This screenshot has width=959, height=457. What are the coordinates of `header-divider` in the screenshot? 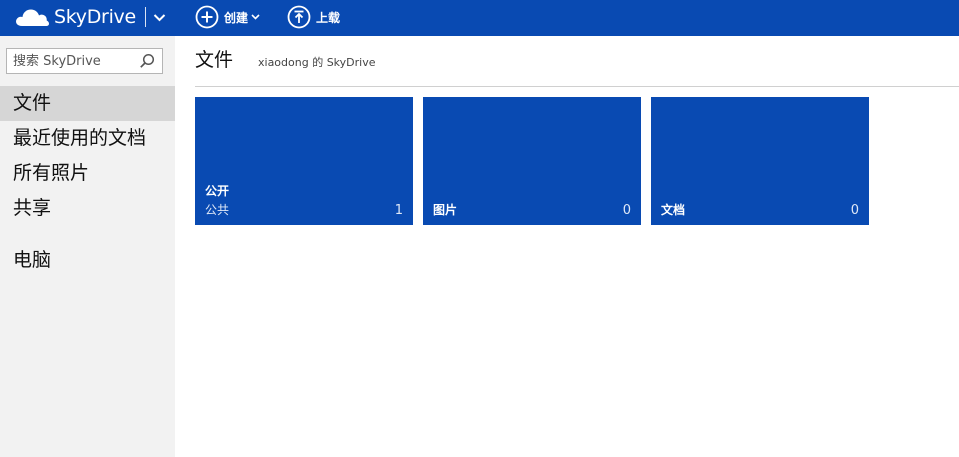 It's located at (577, 86).